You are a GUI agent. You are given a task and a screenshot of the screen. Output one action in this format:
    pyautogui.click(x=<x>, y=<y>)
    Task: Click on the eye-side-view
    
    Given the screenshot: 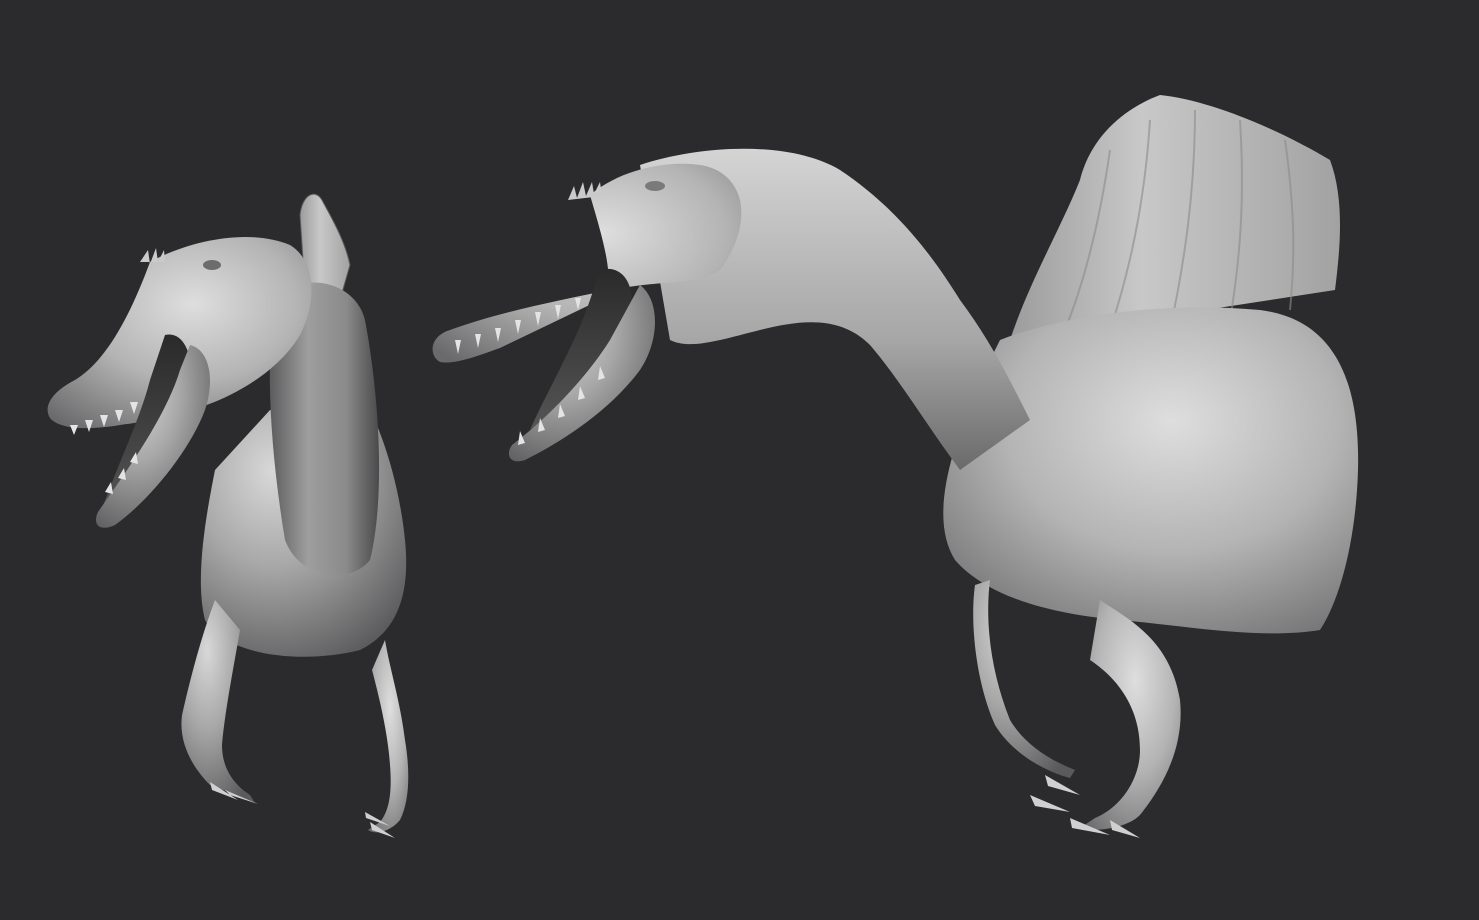 What is the action you would take?
    pyautogui.click(x=655, y=186)
    